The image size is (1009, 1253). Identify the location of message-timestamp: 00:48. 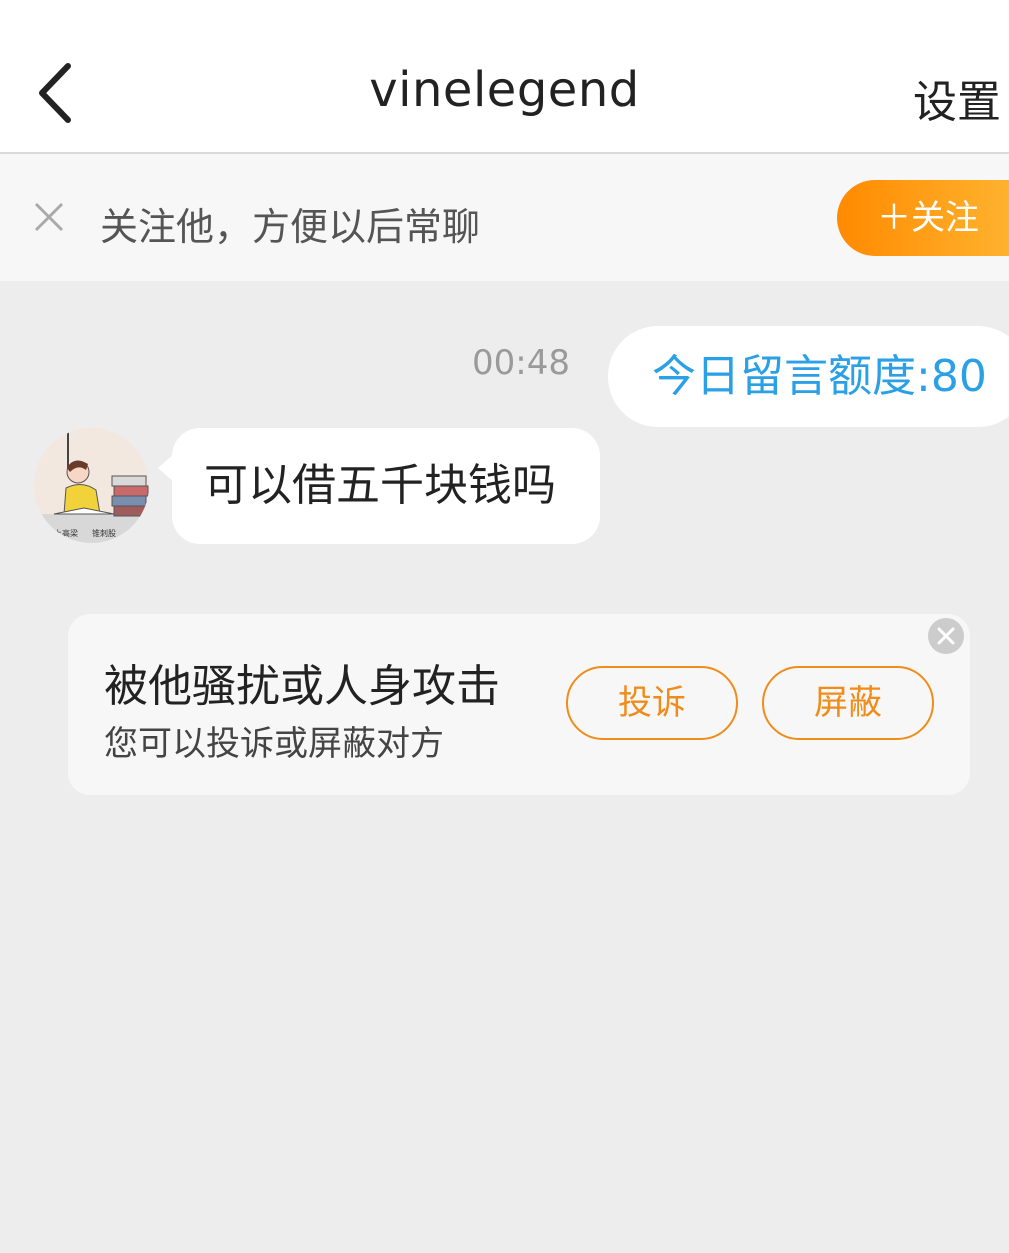
(521, 363).